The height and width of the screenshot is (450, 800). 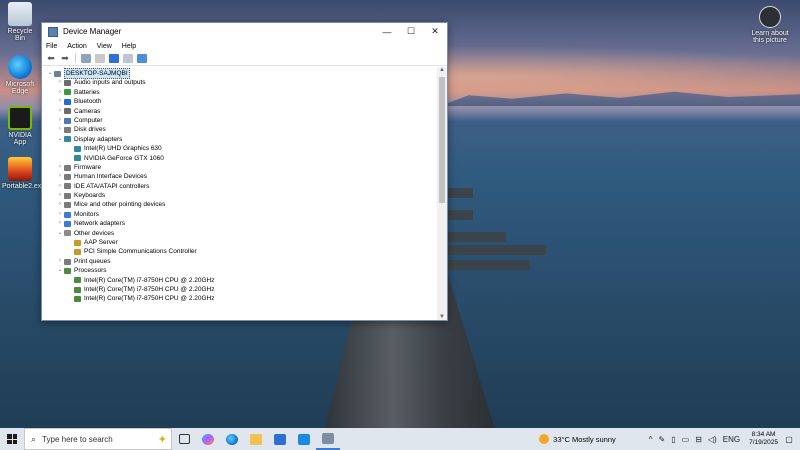 What do you see at coordinates (442, 70) in the screenshot?
I see `scroll-up-arrow-icon: ▲` at bounding box center [442, 70].